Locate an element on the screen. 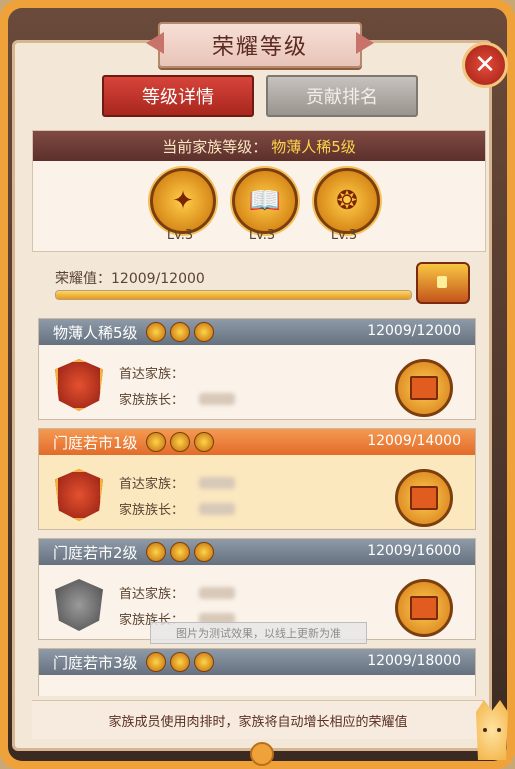 This screenshot has height=769, width=515. level-row-header: 物薄人稀5级 12009/12000 is located at coordinates (257, 332).